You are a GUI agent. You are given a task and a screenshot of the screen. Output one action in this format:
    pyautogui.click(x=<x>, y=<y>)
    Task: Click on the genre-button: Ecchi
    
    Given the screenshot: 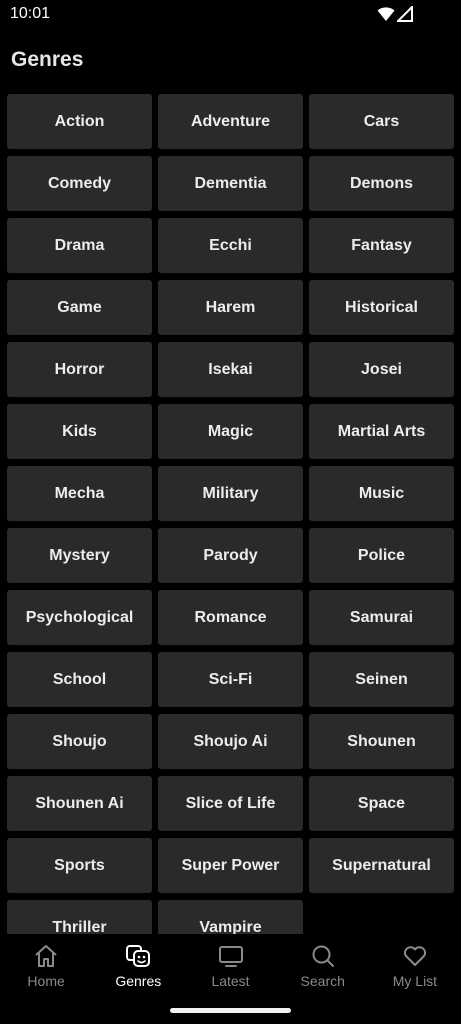 What is the action you would take?
    pyautogui.click(x=230, y=245)
    